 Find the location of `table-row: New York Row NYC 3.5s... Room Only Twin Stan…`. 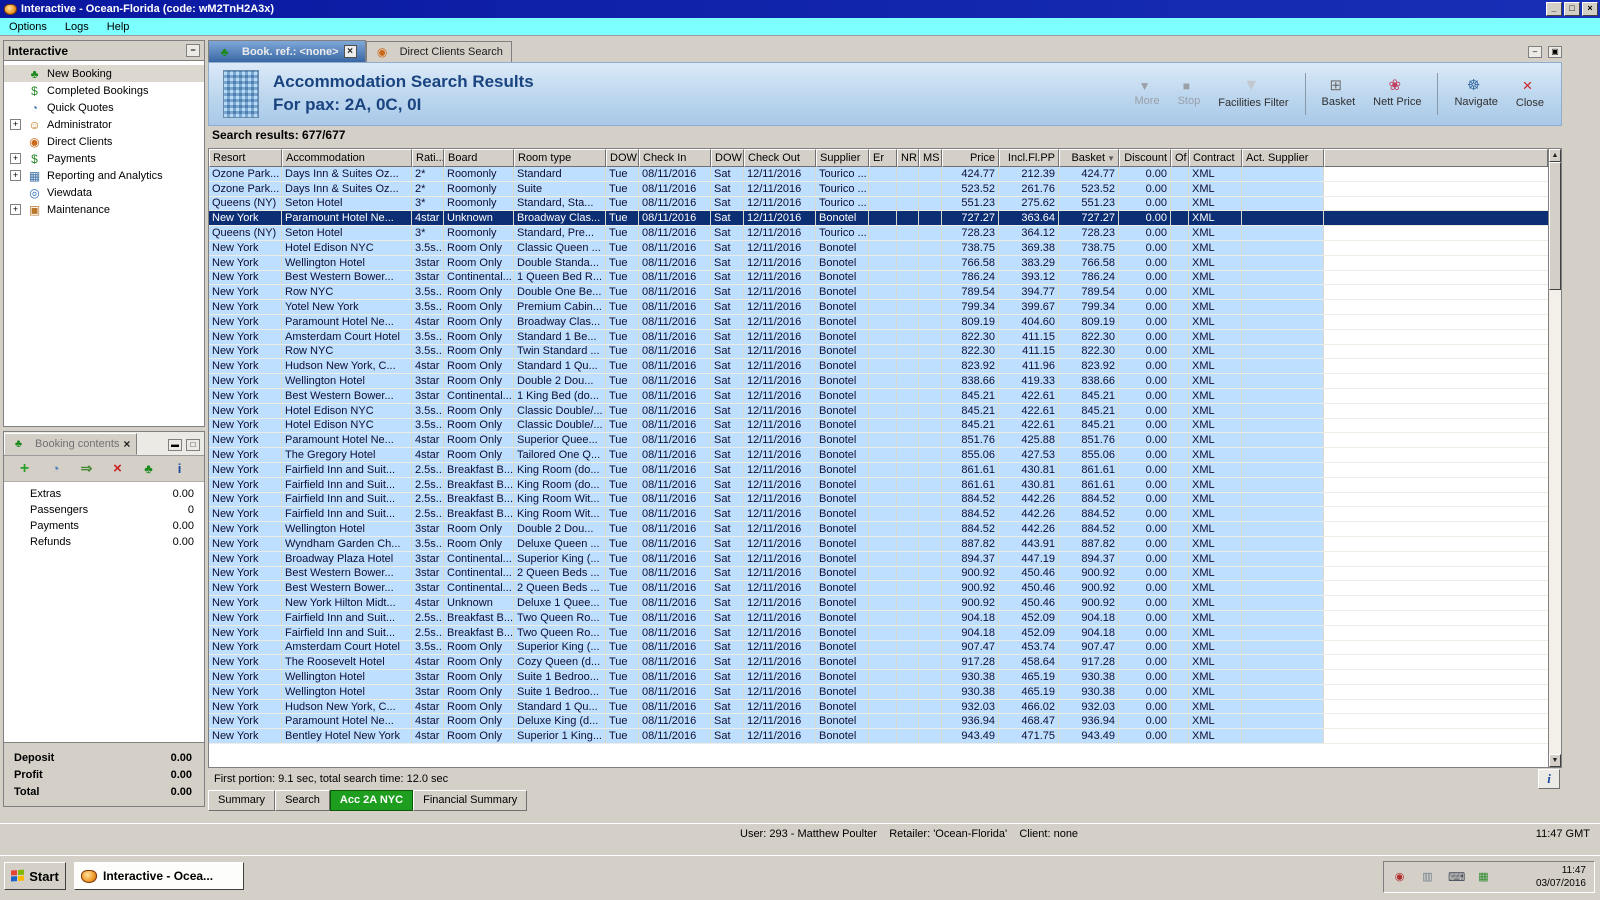

table-row: New York Row NYC 3.5s... Room Only Twin Stan… is located at coordinates (878, 352).